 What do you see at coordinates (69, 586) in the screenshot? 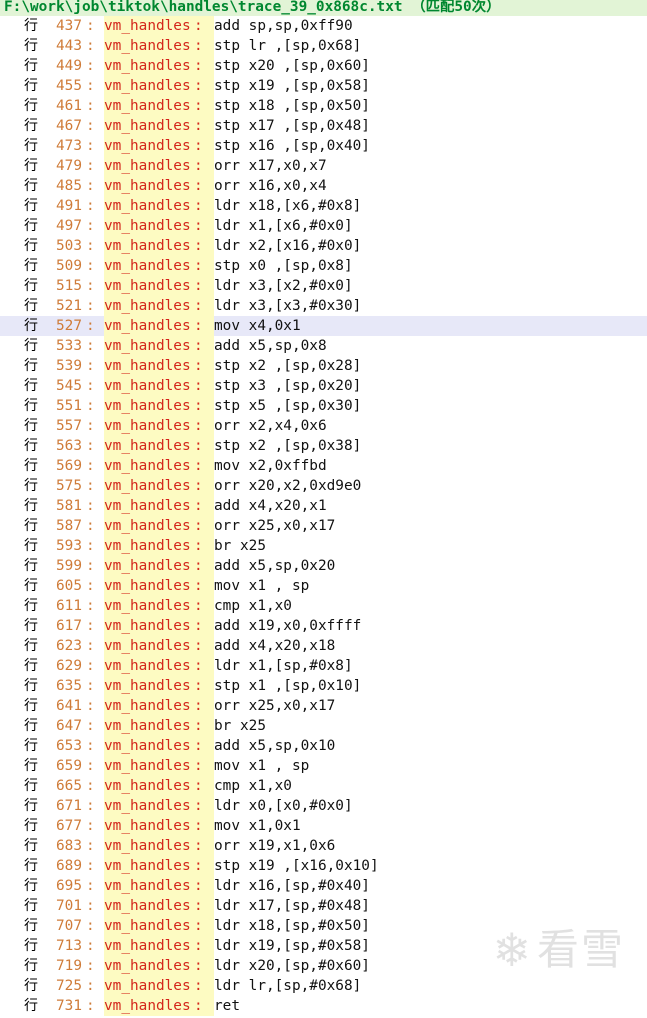
I see `line-number: 605` at bounding box center [69, 586].